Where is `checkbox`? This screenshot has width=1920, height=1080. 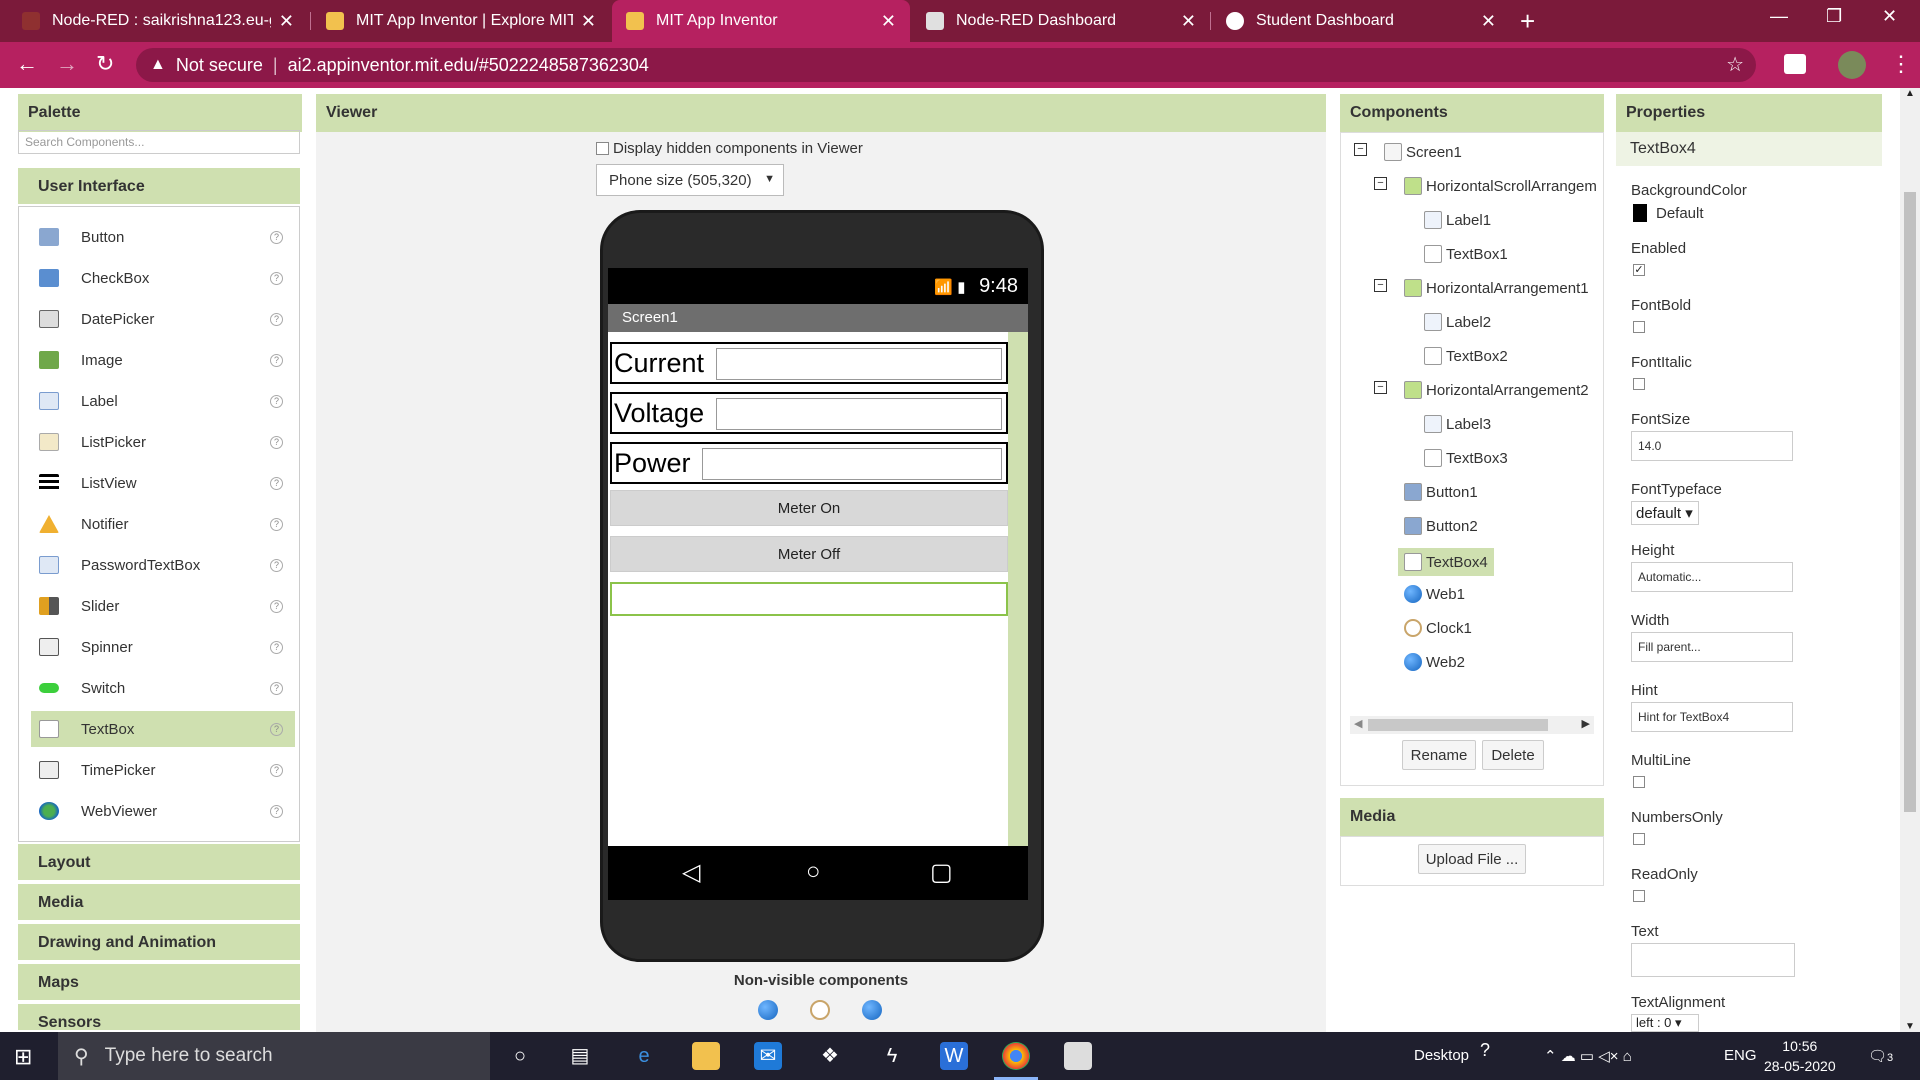
checkbox is located at coordinates (602, 148).